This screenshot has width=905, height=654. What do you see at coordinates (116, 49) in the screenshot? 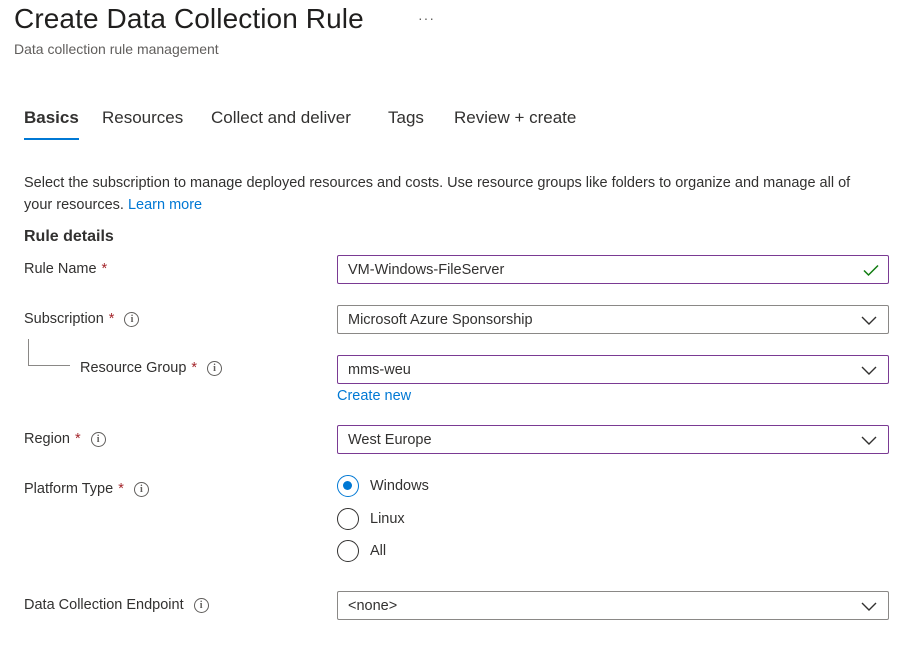
I see `page-subtitle: Data collection rule management` at bounding box center [116, 49].